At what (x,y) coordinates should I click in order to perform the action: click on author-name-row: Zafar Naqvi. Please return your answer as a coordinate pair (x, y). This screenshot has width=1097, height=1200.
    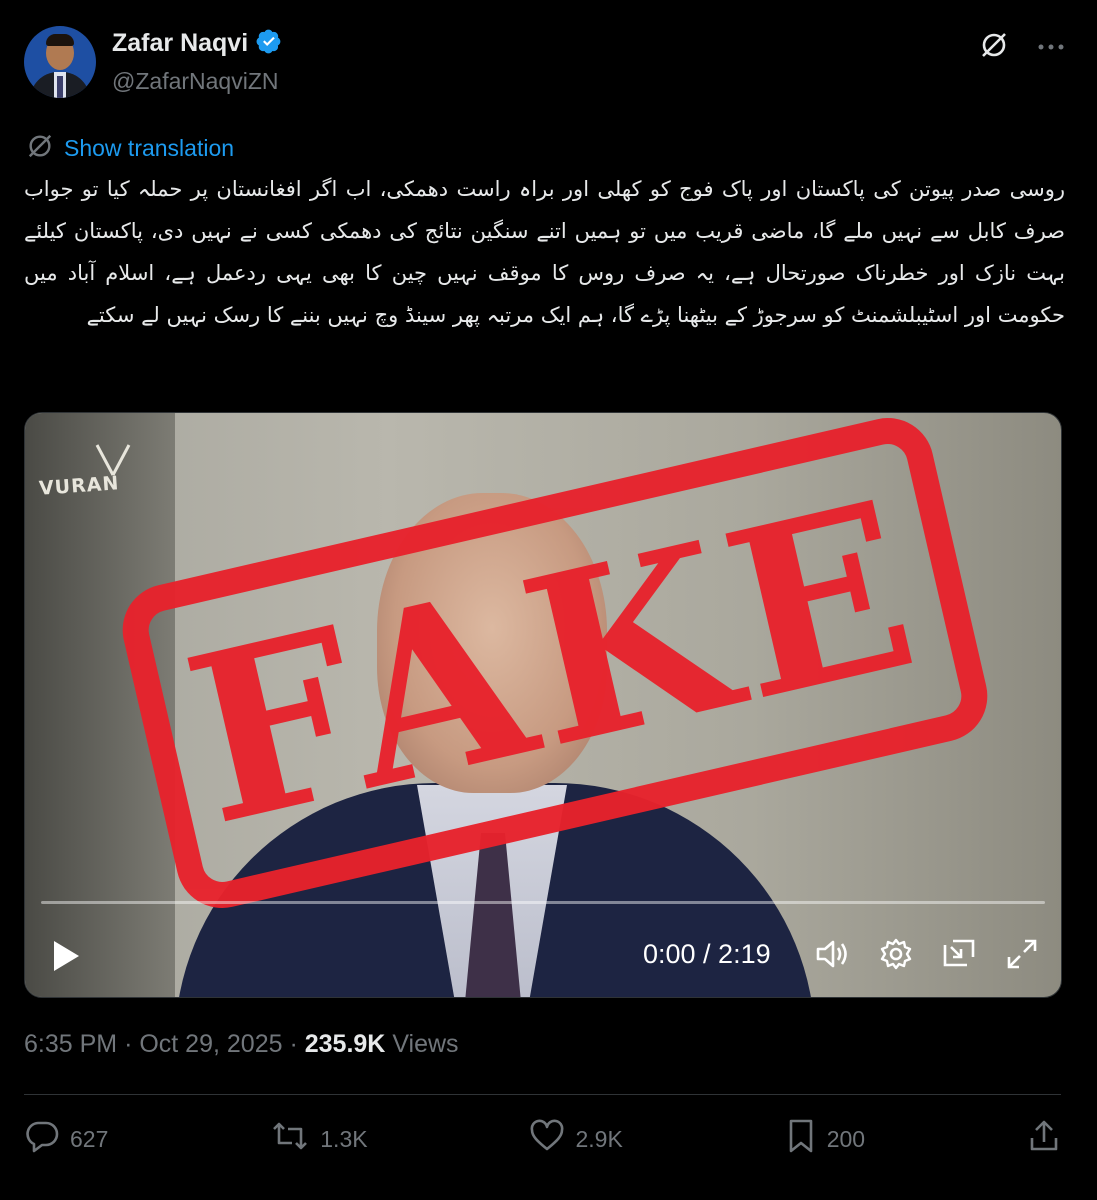
    Looking at the image, I should click on (197, 43).